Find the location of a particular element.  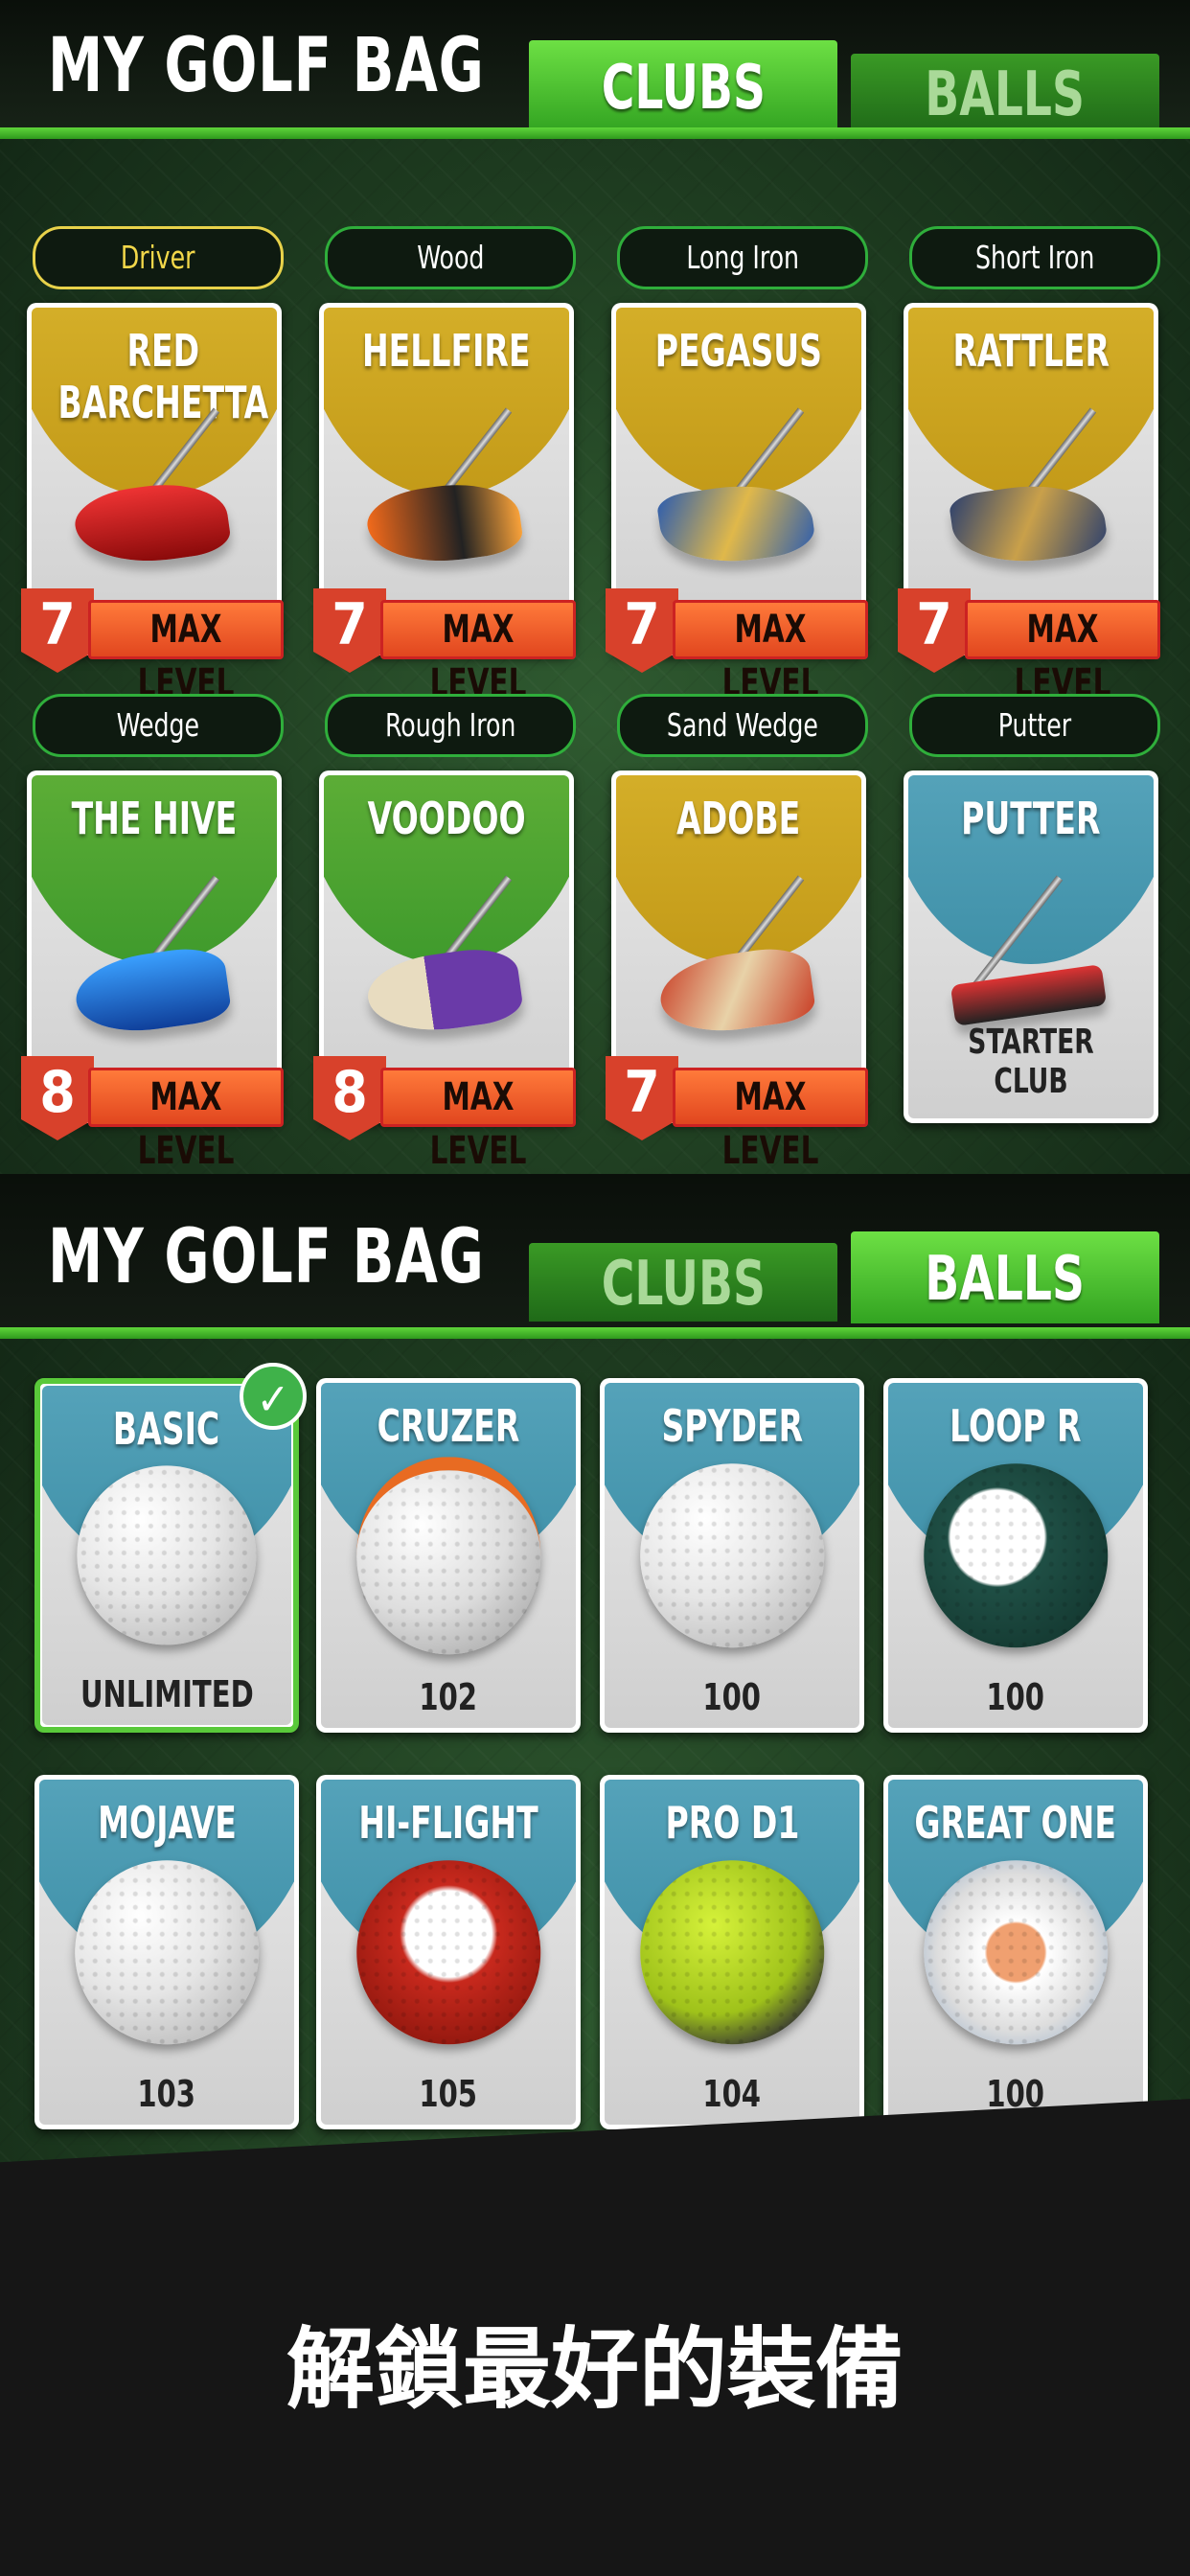

club-card-the-hive: THE HIVE 8 MAX LEVEL is located at coordinates (152, 971).